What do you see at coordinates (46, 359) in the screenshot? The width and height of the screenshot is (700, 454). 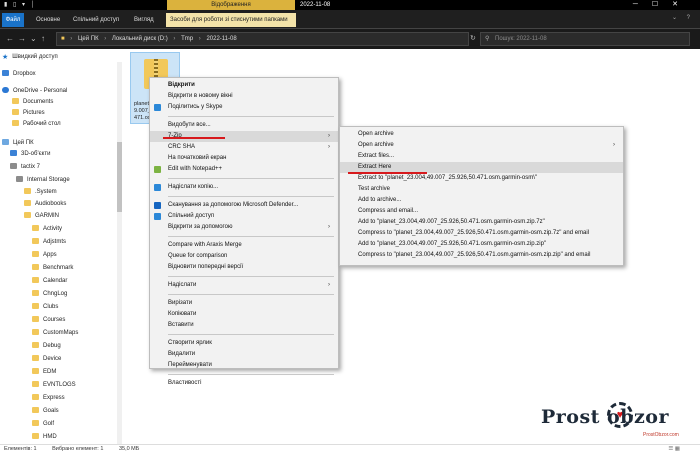 I see `nav-item: Device` at bounding box center [46, 359].